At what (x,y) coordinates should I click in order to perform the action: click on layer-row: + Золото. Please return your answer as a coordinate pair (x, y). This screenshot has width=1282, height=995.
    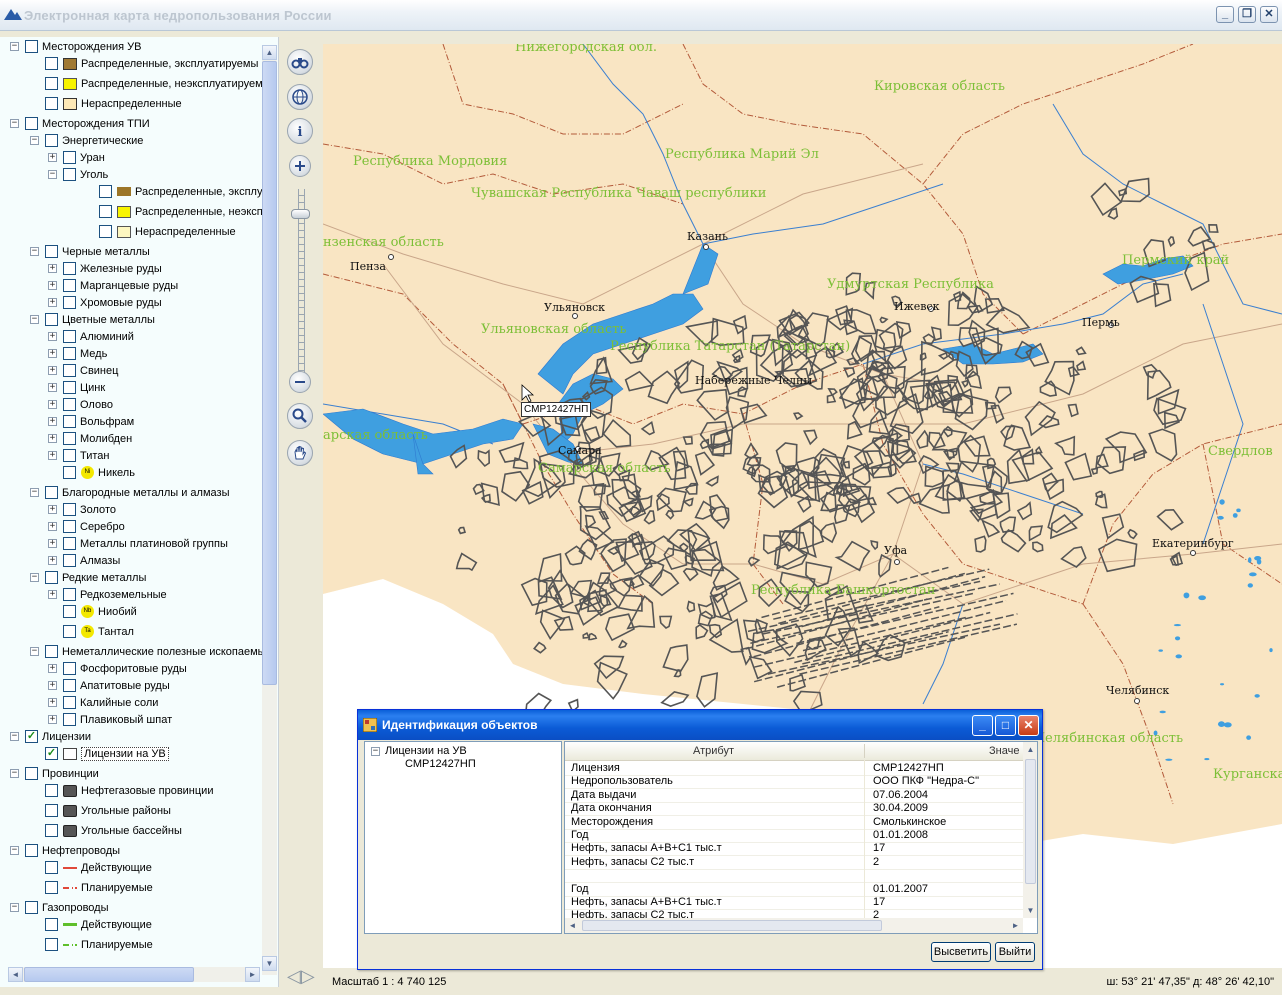
    Looking at the image, I should click on (82, 509).